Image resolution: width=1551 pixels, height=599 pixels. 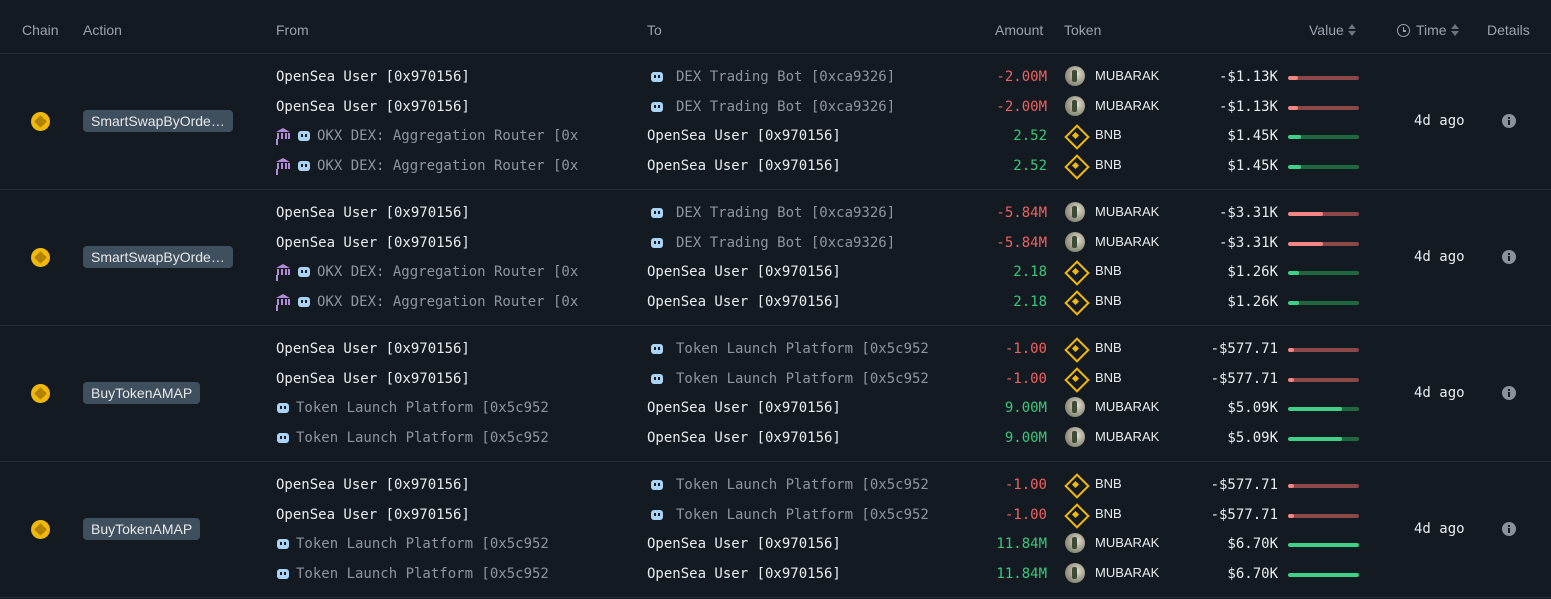 I want to click on header-value-sort: Value, so click(x=1333, y=30).